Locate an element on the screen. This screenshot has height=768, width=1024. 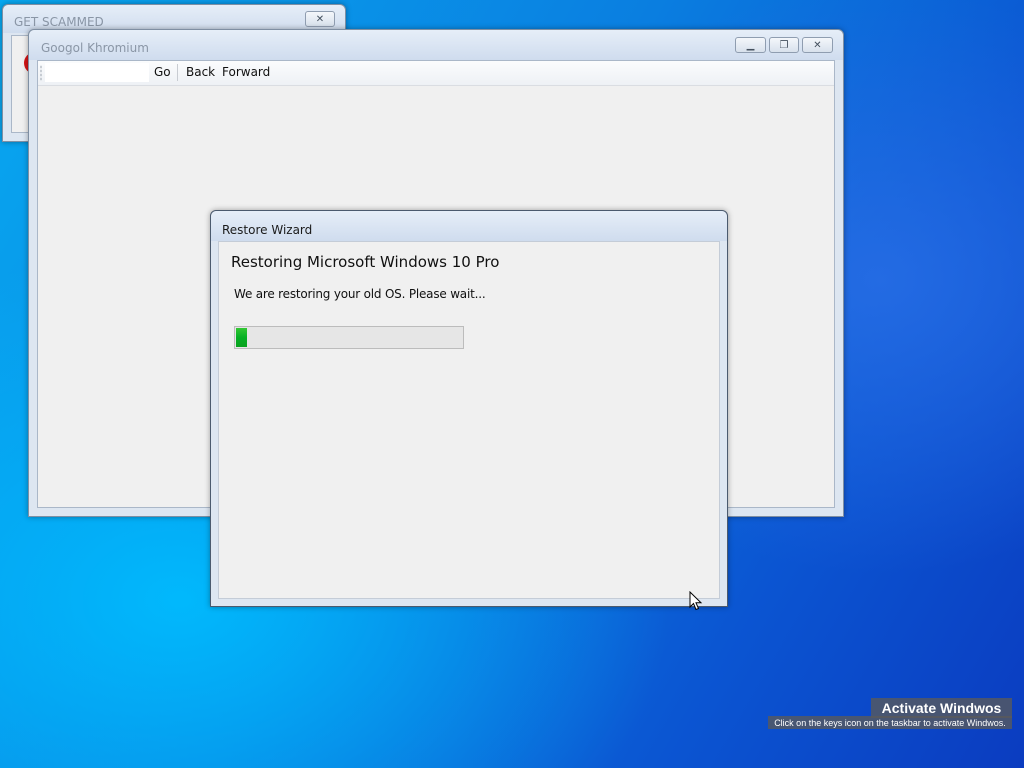
url-input is located at coordinates (97, 72).